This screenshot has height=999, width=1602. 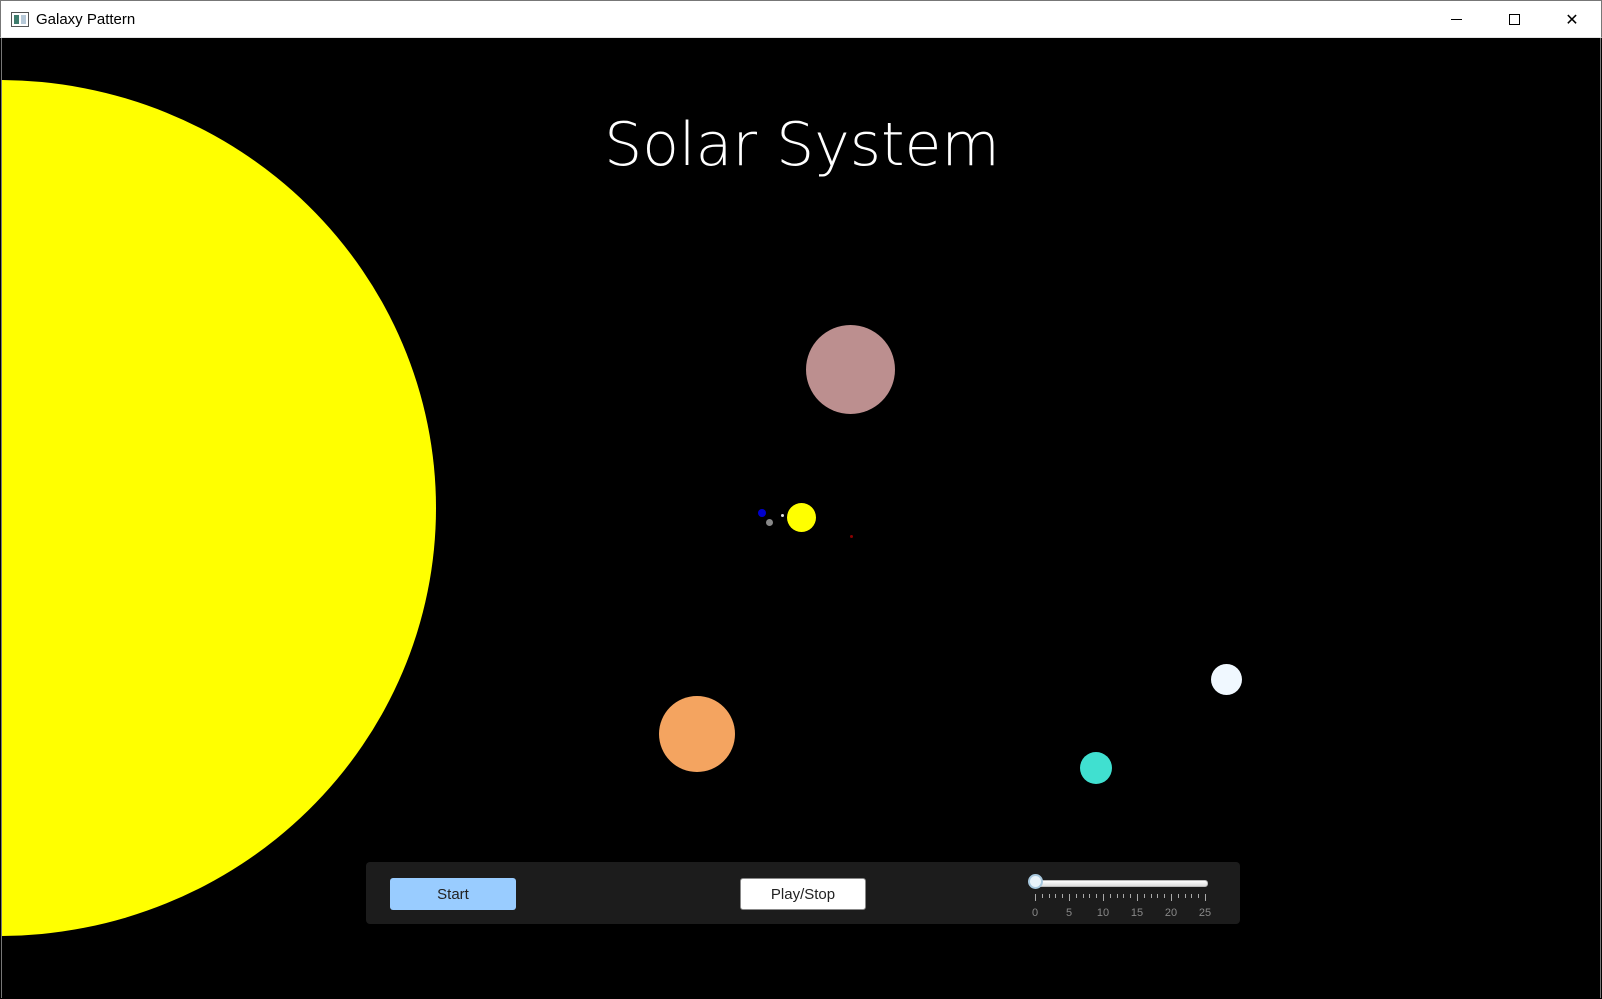 What do you see at coordinates (697, 734) in the screenshot?
I see `orange-planet` at bounding box center [697, 734].